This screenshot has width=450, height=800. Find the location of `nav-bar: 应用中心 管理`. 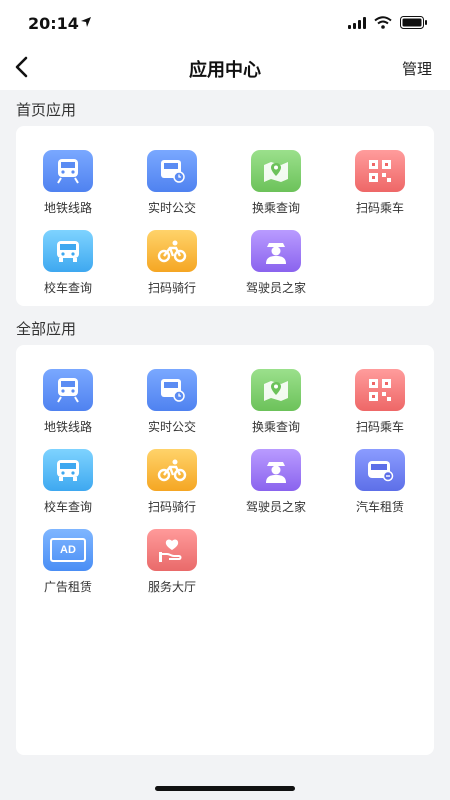

nav-bar: 应用中心 管理 is located at coordinates (225, 67).